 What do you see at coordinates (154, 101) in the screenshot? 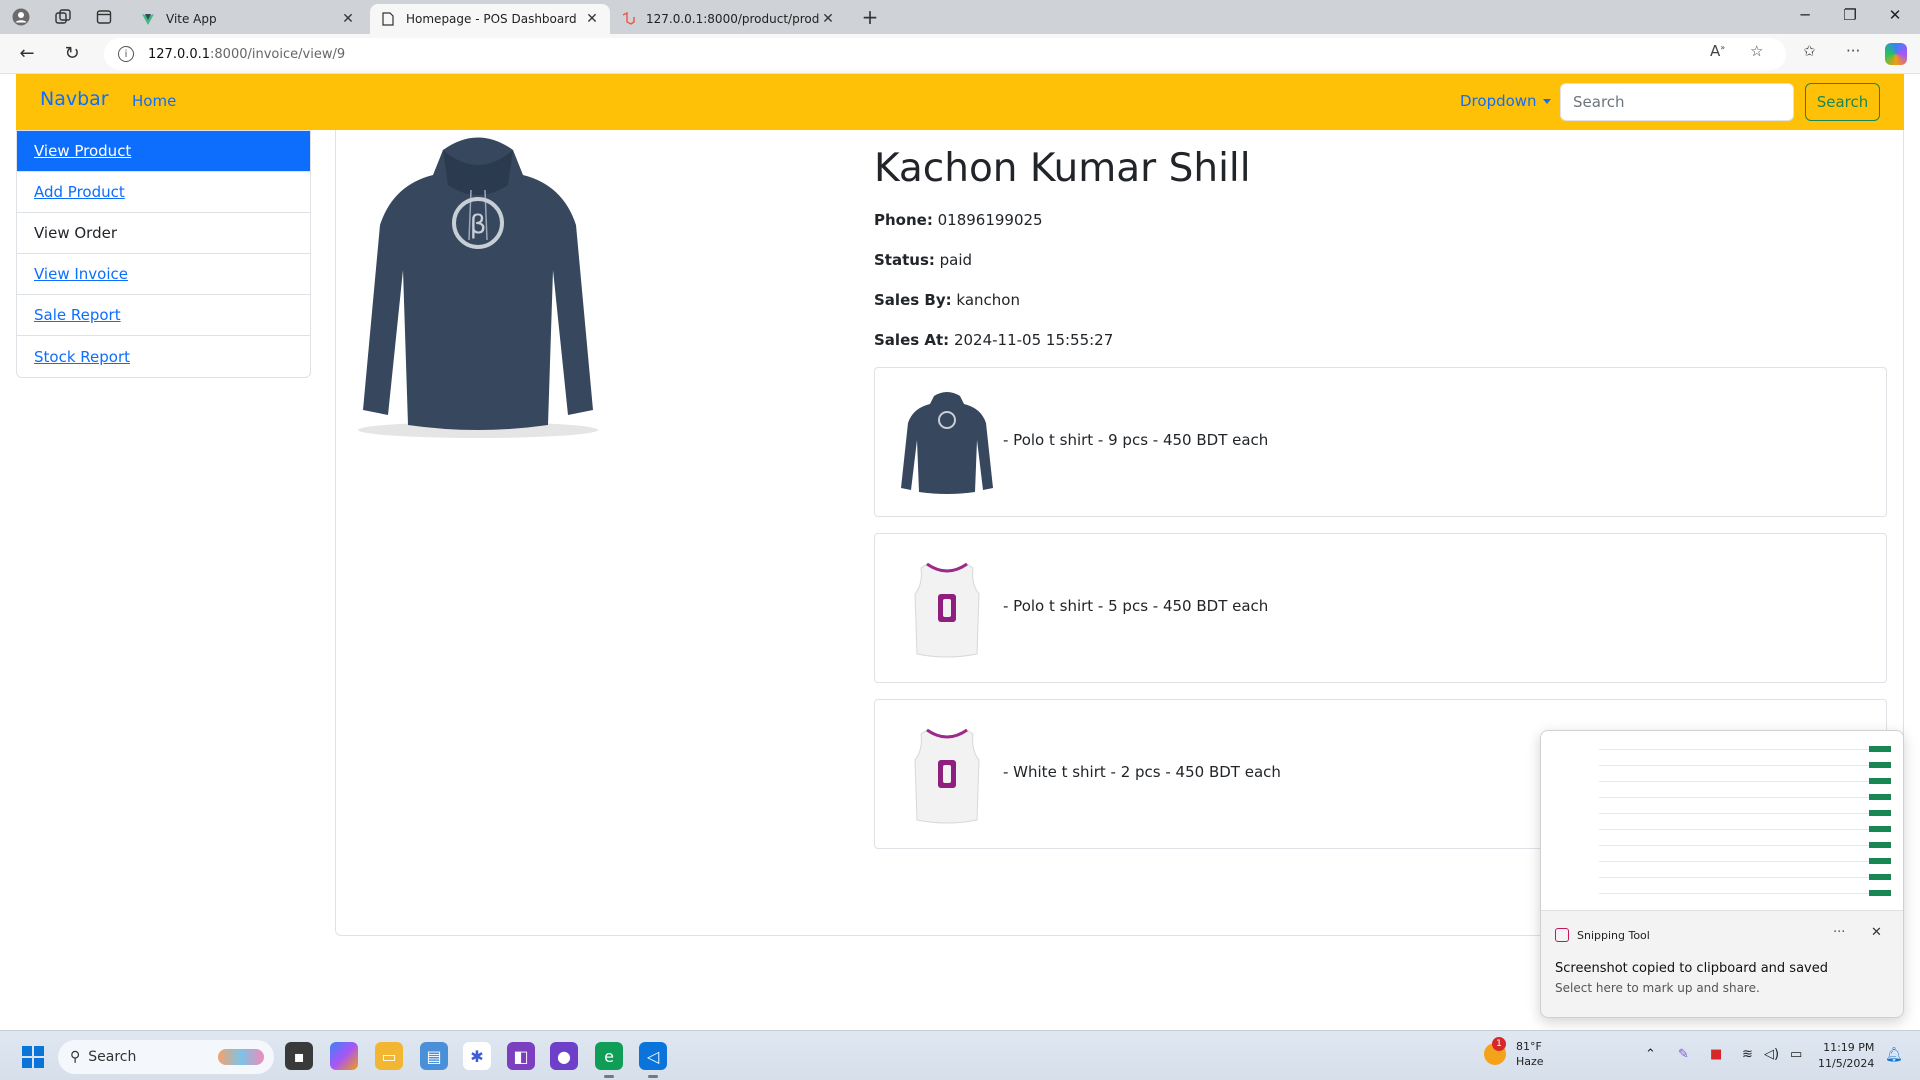
I see `nav-home-link: Home` at bounding box center [154, 101].